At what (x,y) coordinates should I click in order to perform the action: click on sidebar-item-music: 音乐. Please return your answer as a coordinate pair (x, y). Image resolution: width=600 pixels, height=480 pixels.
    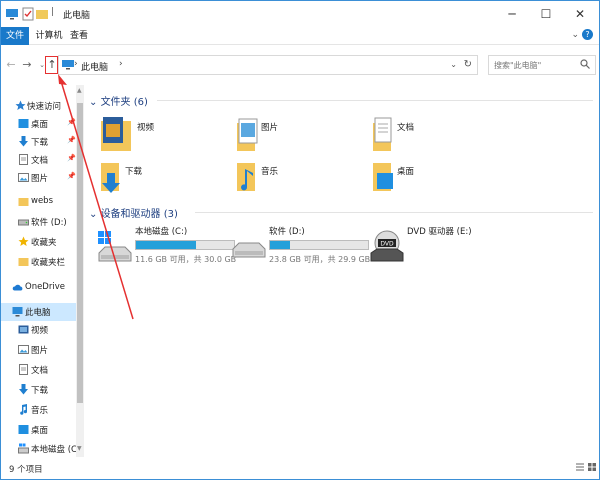
    Looking at the image, I should click on (39, 410).